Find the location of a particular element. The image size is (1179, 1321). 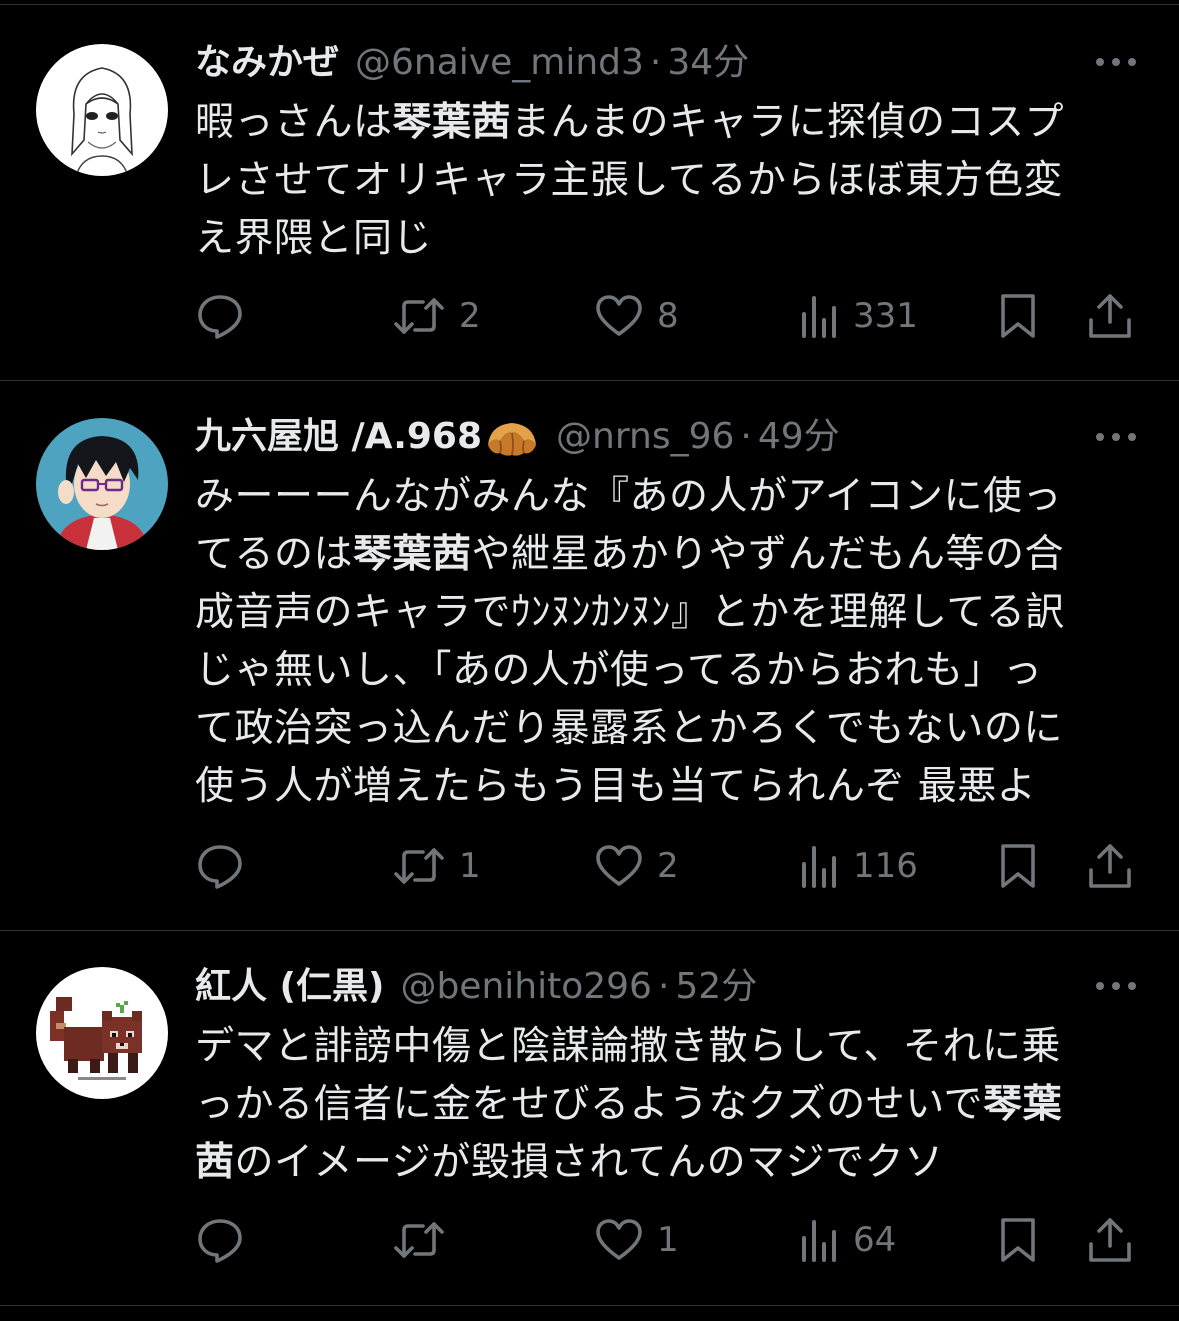

display-name: なみかぜ is located at coordinates (267, 63).